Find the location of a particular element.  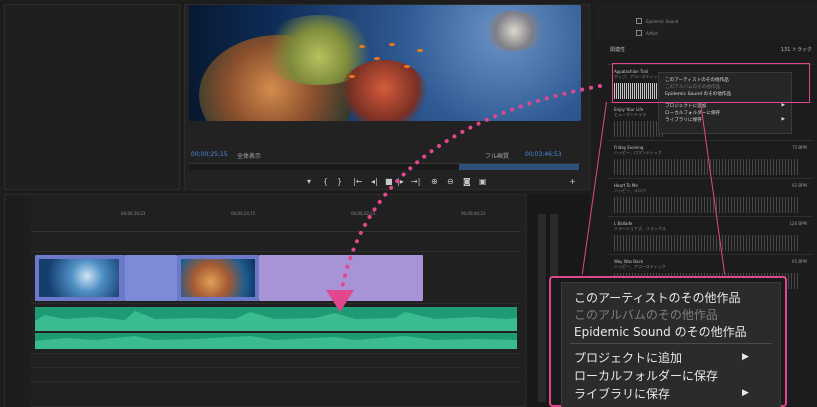

menu-more-album: このアルバムのその他作品 is located at coordinates (646, 315).